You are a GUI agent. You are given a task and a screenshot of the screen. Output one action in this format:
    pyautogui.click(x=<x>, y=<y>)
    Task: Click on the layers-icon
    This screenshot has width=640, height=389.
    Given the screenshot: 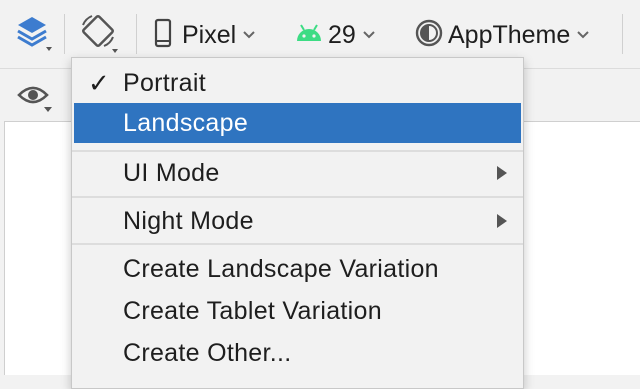 What is the action you would take?
    pyautogui.click(x=33, y=35)
    